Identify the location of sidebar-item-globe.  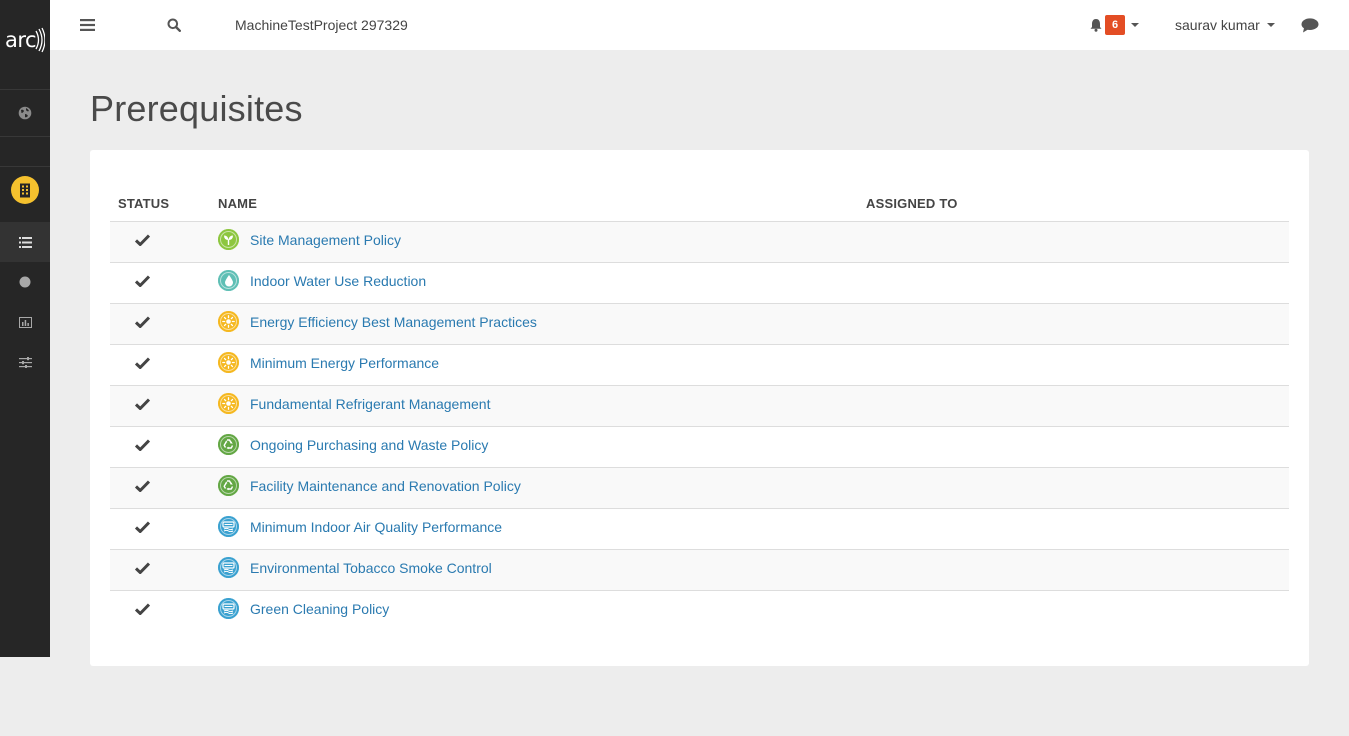
(25, 113).